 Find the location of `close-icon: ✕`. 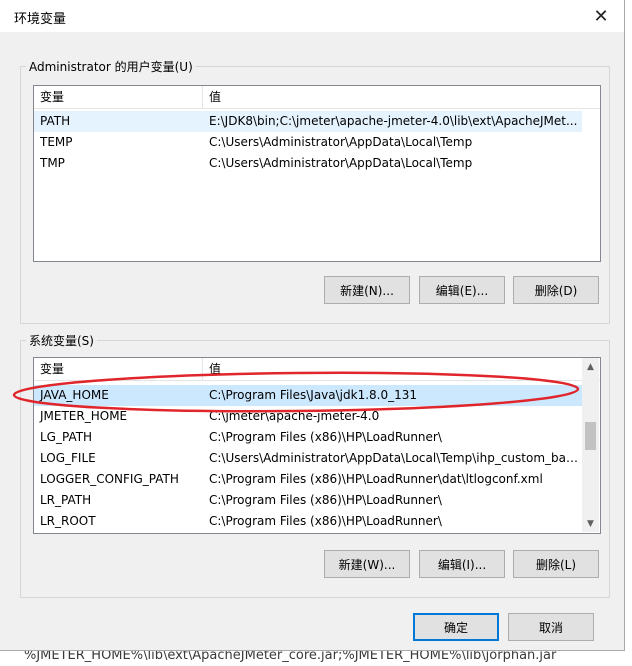

close-icon: ✕ is located at coordinates (601, 16).